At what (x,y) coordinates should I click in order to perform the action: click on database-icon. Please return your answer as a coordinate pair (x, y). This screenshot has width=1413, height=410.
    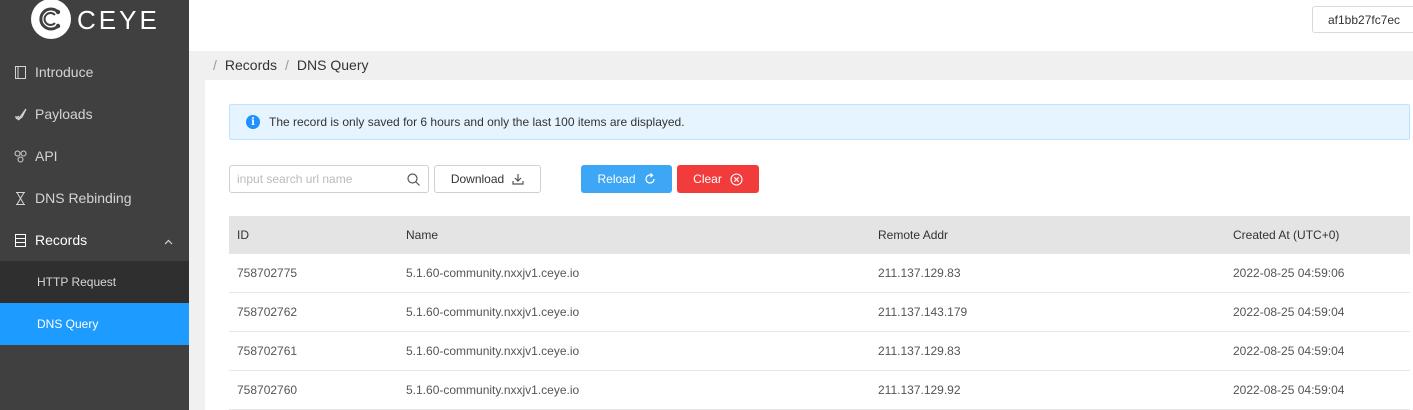
    Looking at the image, I should click on (20, 240).